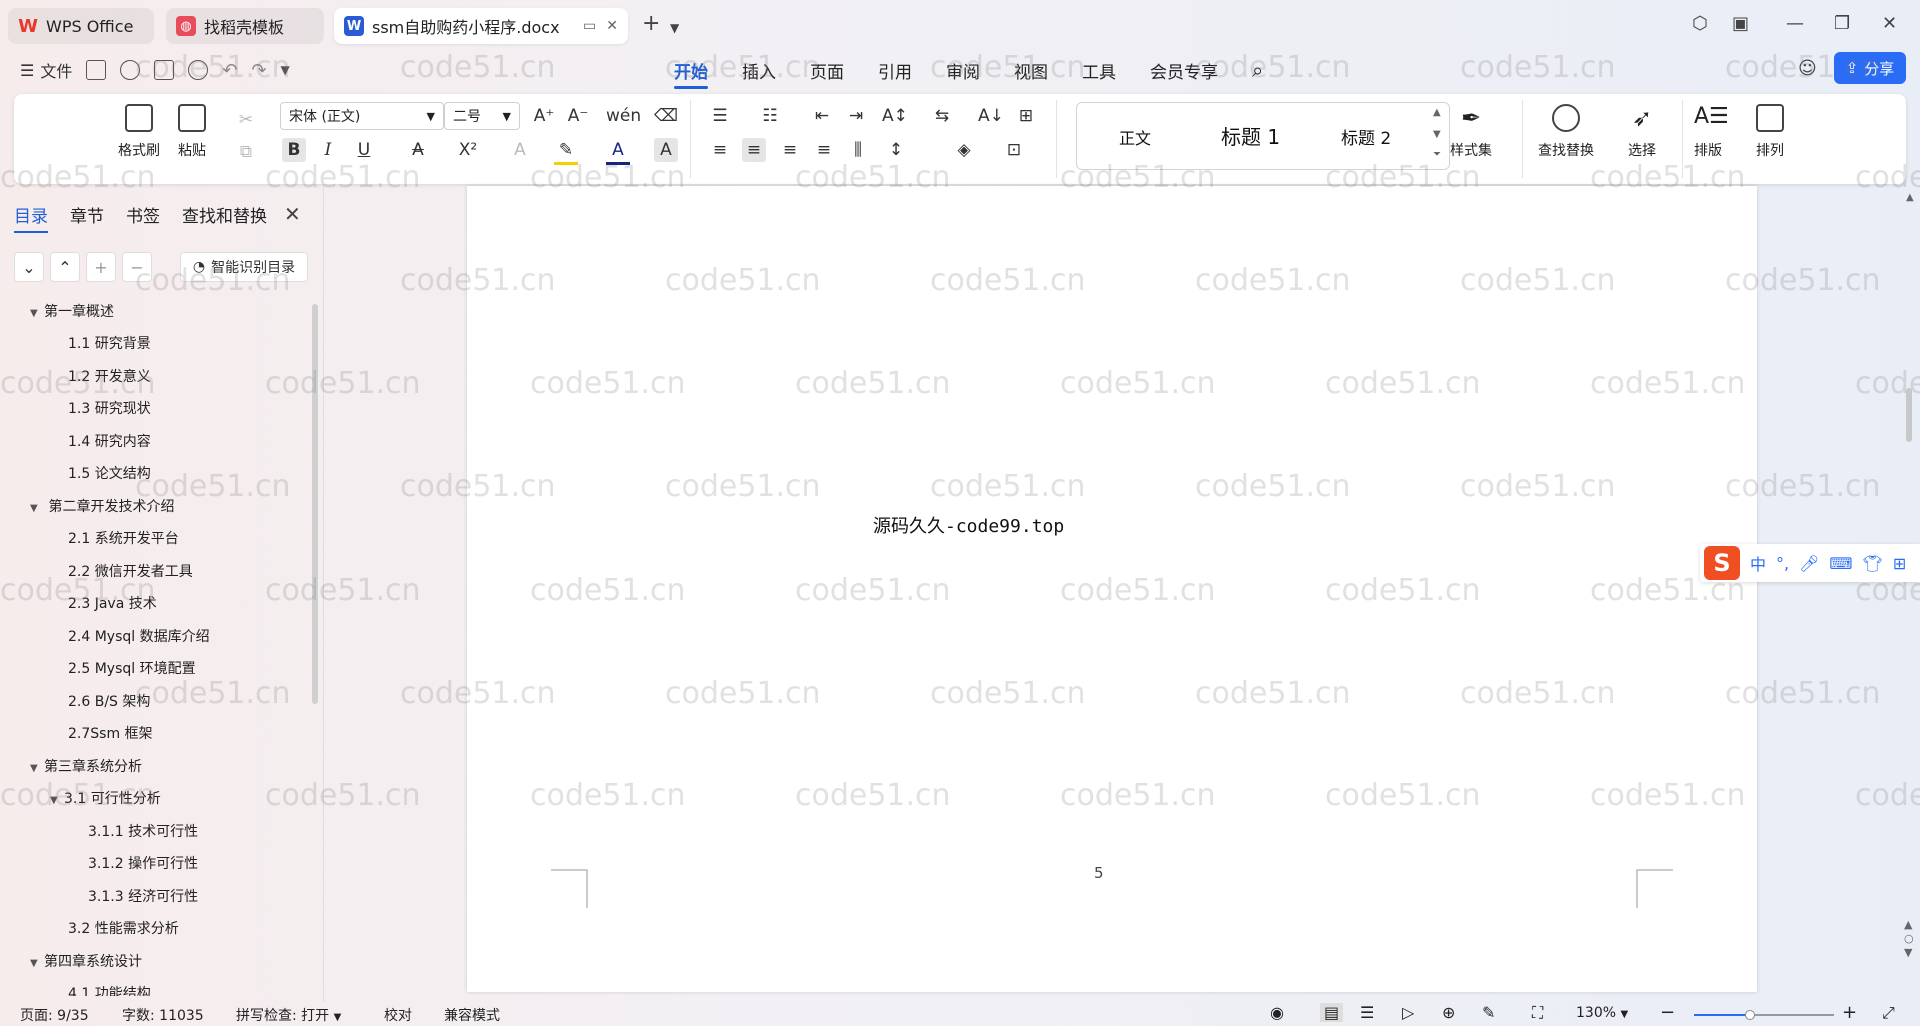 Image resolution: width=1920 pixels, height=1026 pixels. Describe the element at coordinates (75, 377) in the screenshot. I see `toc-item: 1.2 开发意义` at that location.